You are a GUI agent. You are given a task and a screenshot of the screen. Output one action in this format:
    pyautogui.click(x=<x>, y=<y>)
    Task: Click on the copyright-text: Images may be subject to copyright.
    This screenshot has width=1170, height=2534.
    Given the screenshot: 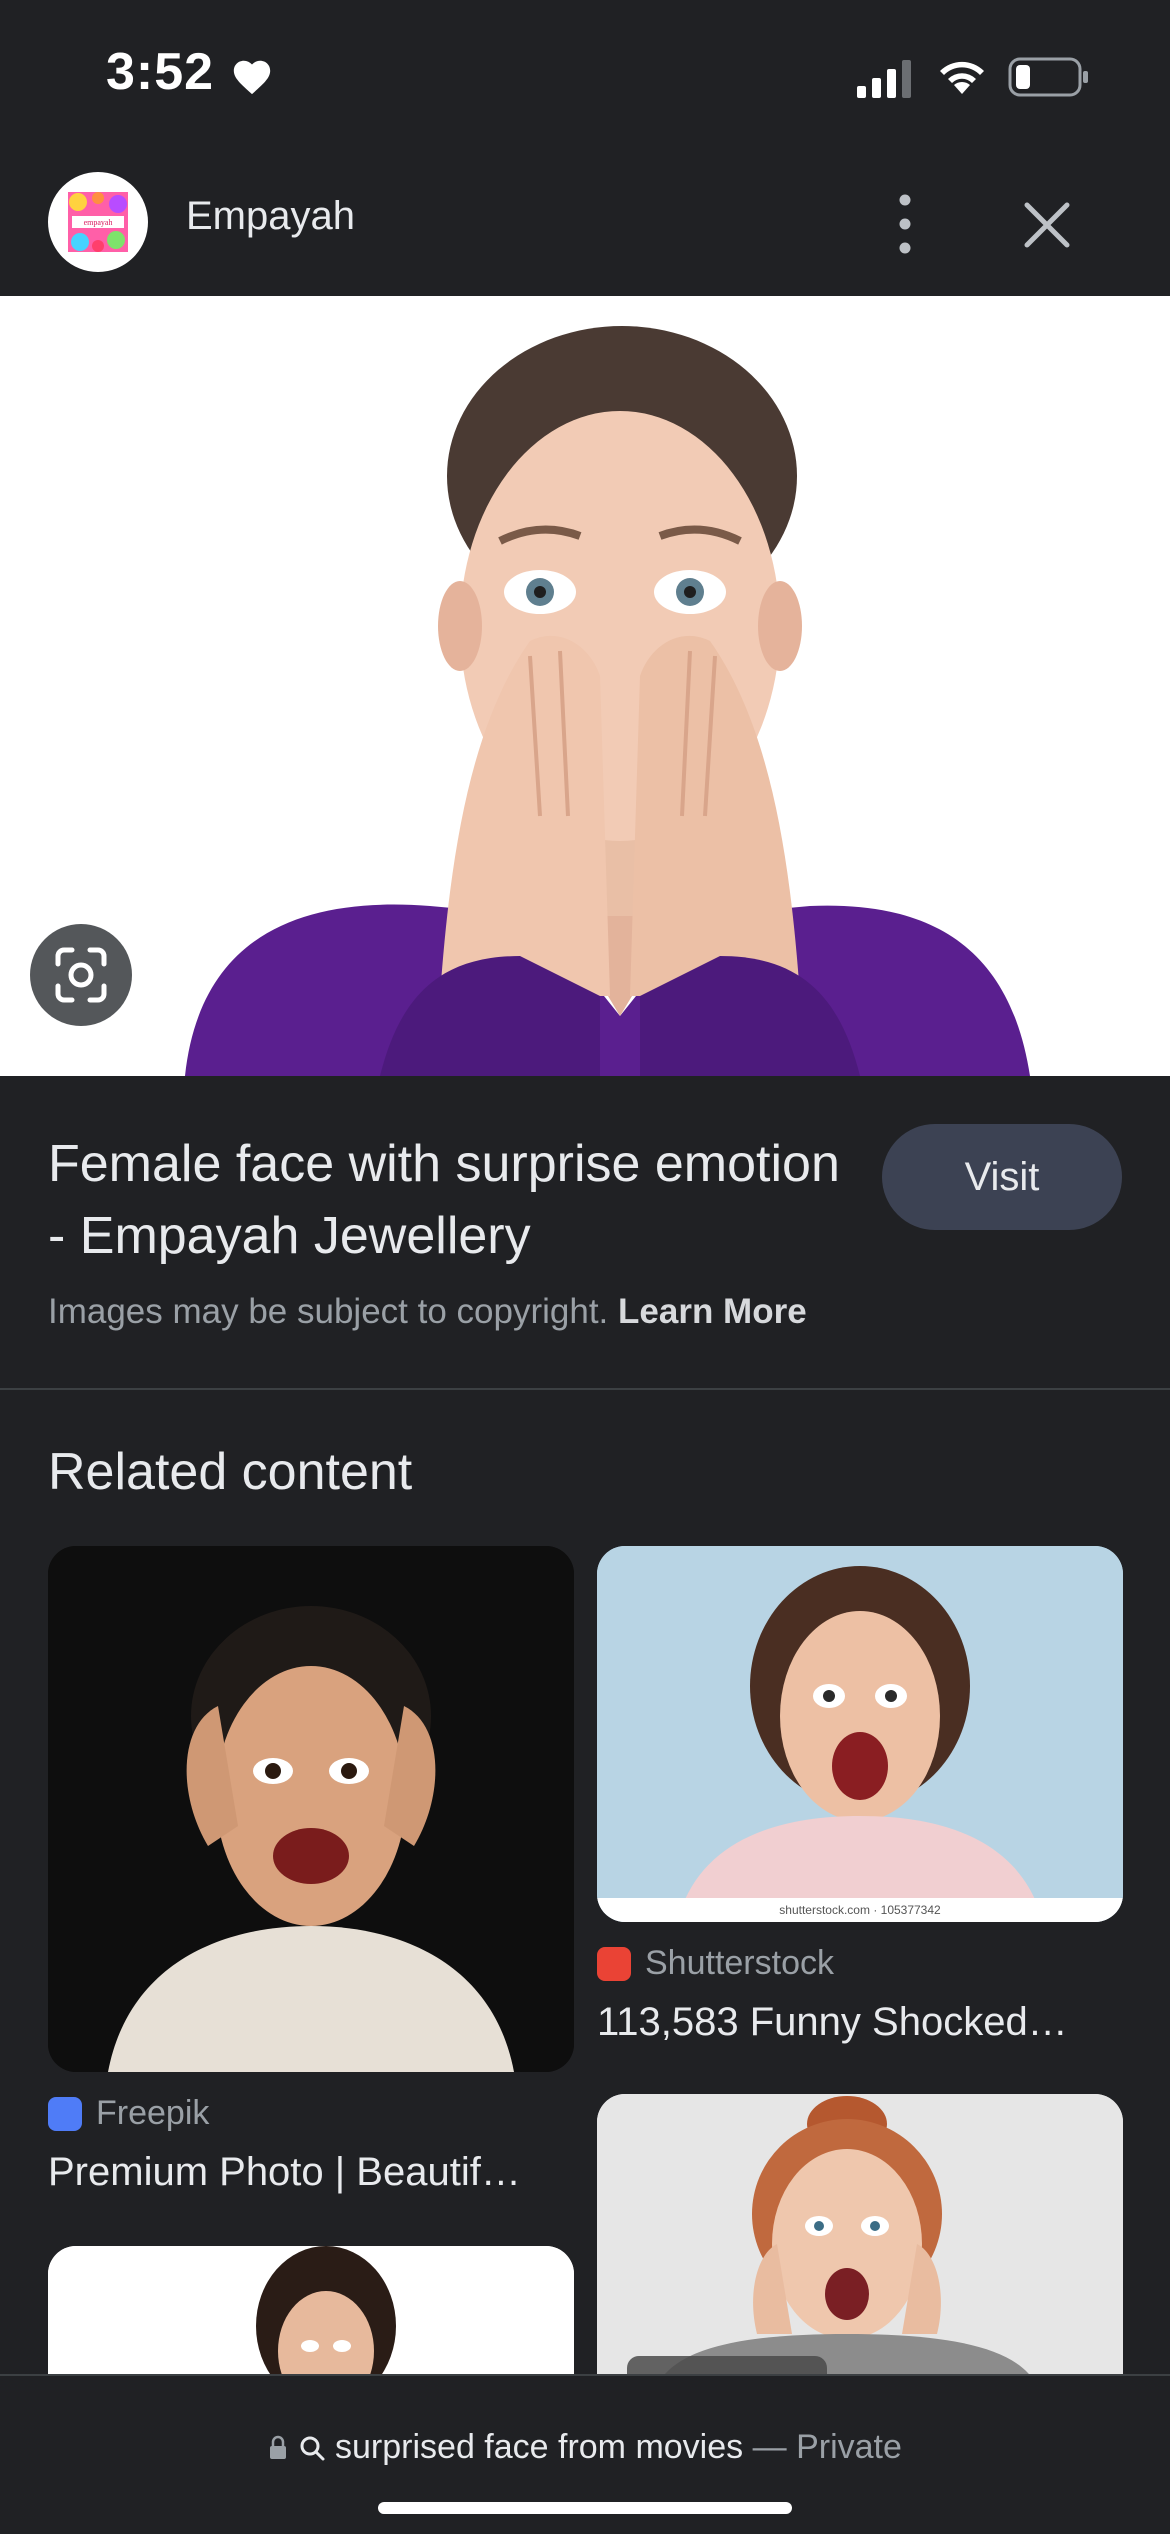 What is the action you would take?
    pyautogui.click(x=328, y=1311)
    